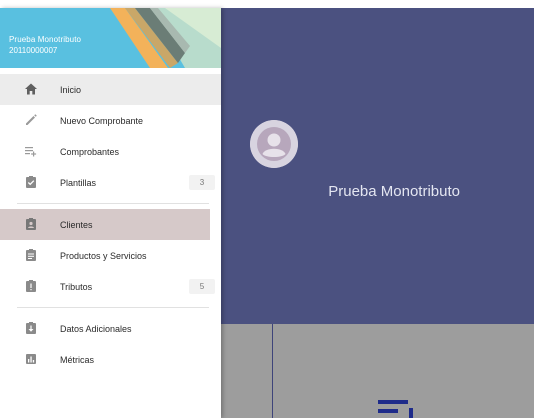  What do you see at coordinates (103, 255) in the screenshot?
I see `menu-label: Productos y Servicios` at bounding box center [103, 255].